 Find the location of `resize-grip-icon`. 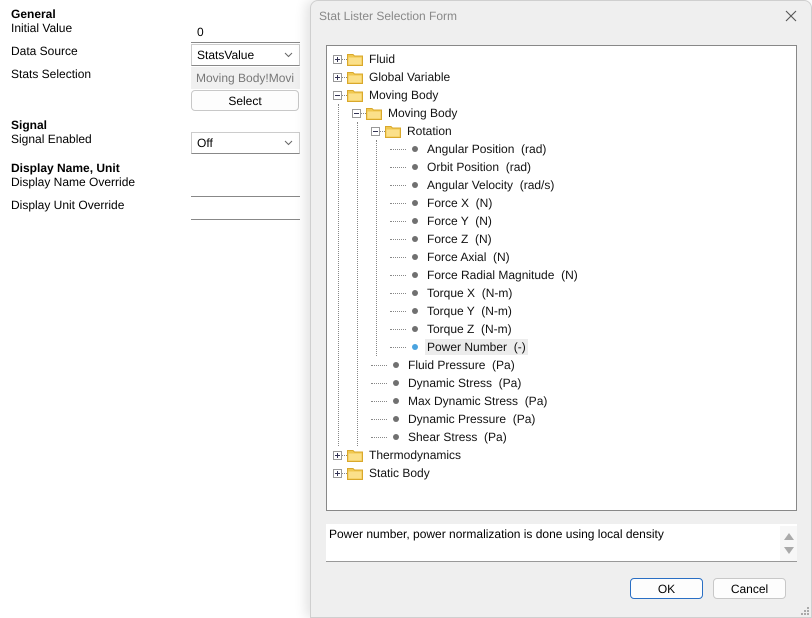

resize-grip-icon is located at coordinates (805, 611).